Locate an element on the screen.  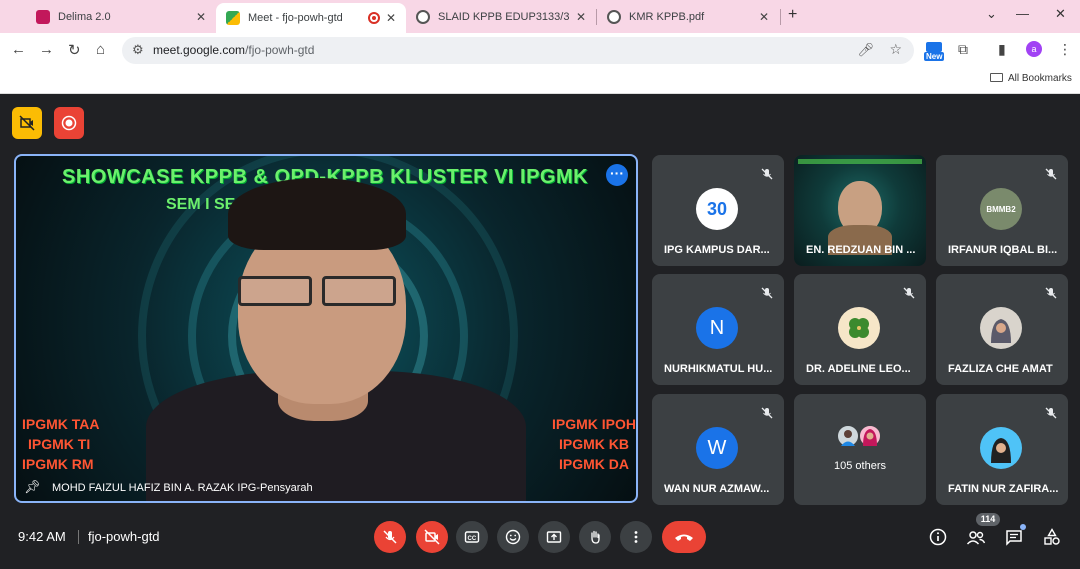
no-camera-status-button is located at coordinates (27, 123).